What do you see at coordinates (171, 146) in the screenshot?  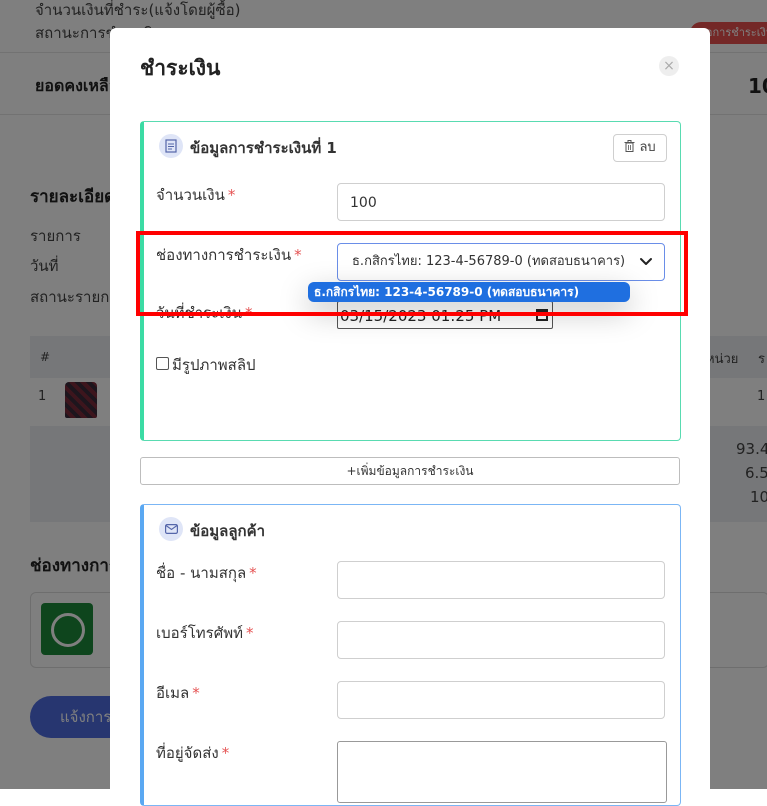 I see `document-icon` at bounding box center [171, 146].